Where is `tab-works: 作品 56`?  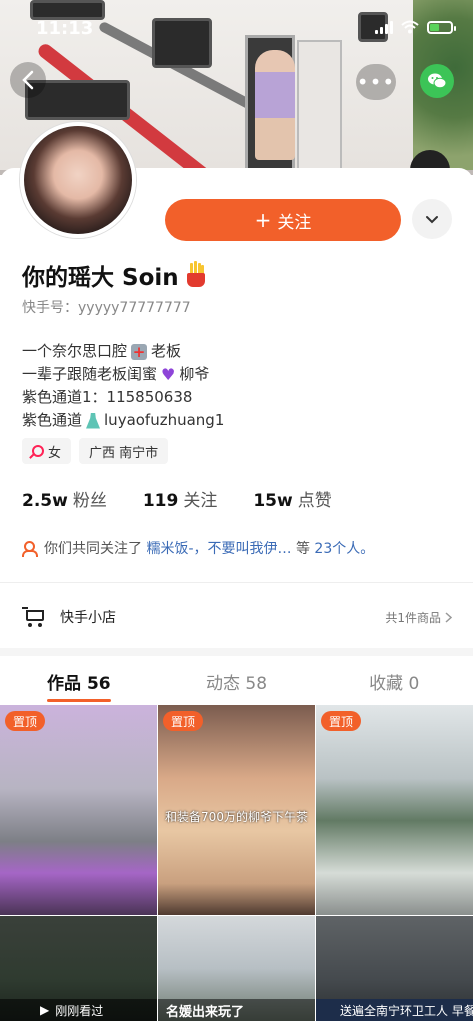 tab-works: 作品 56 is located at coordinates (79, 681).